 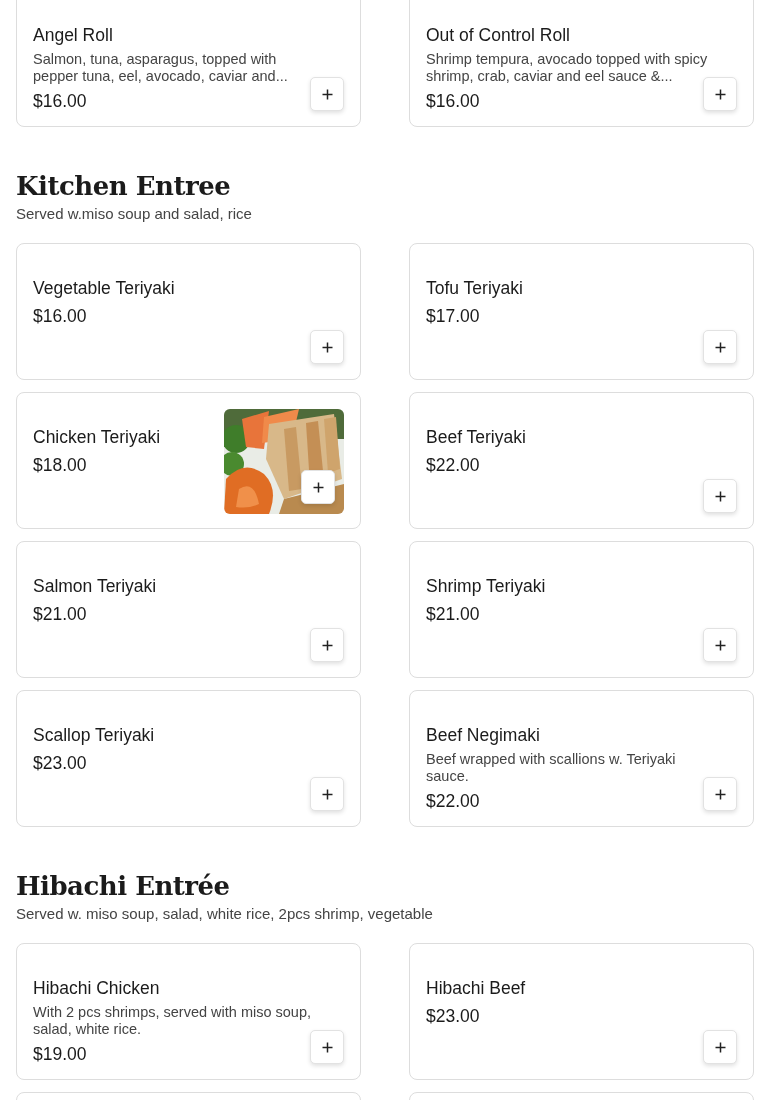 What do you see at coordinates (581, 609) in the screenshot?
I see `menu-card: Shrimp Teriyaki $21.00` at bounding box center [581, 609].